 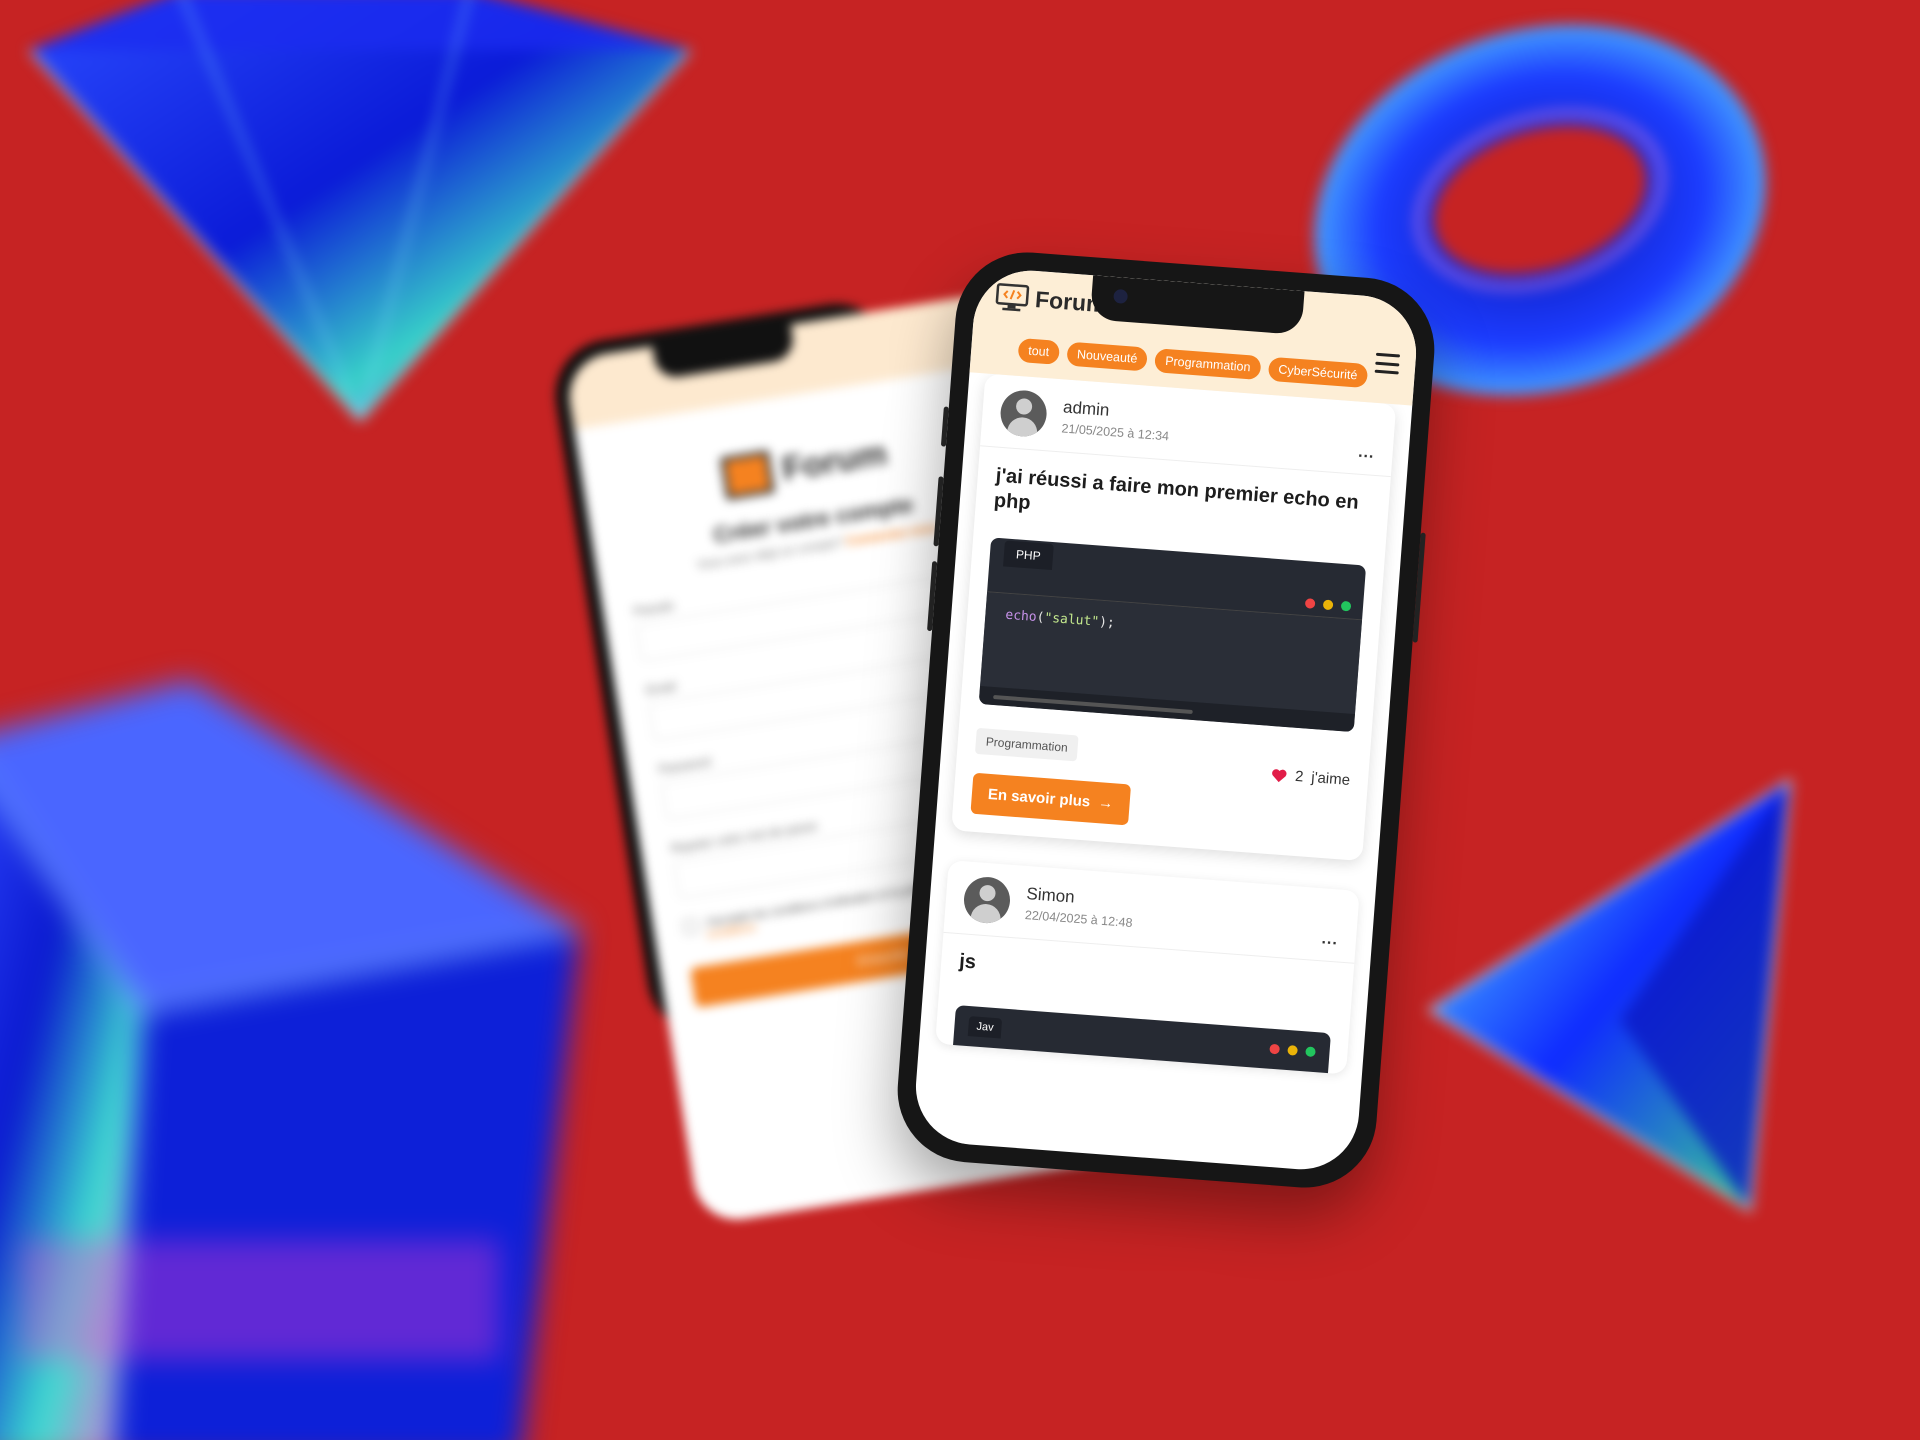 I want to click on likes-count: 2, so click(x=1299, y=776).